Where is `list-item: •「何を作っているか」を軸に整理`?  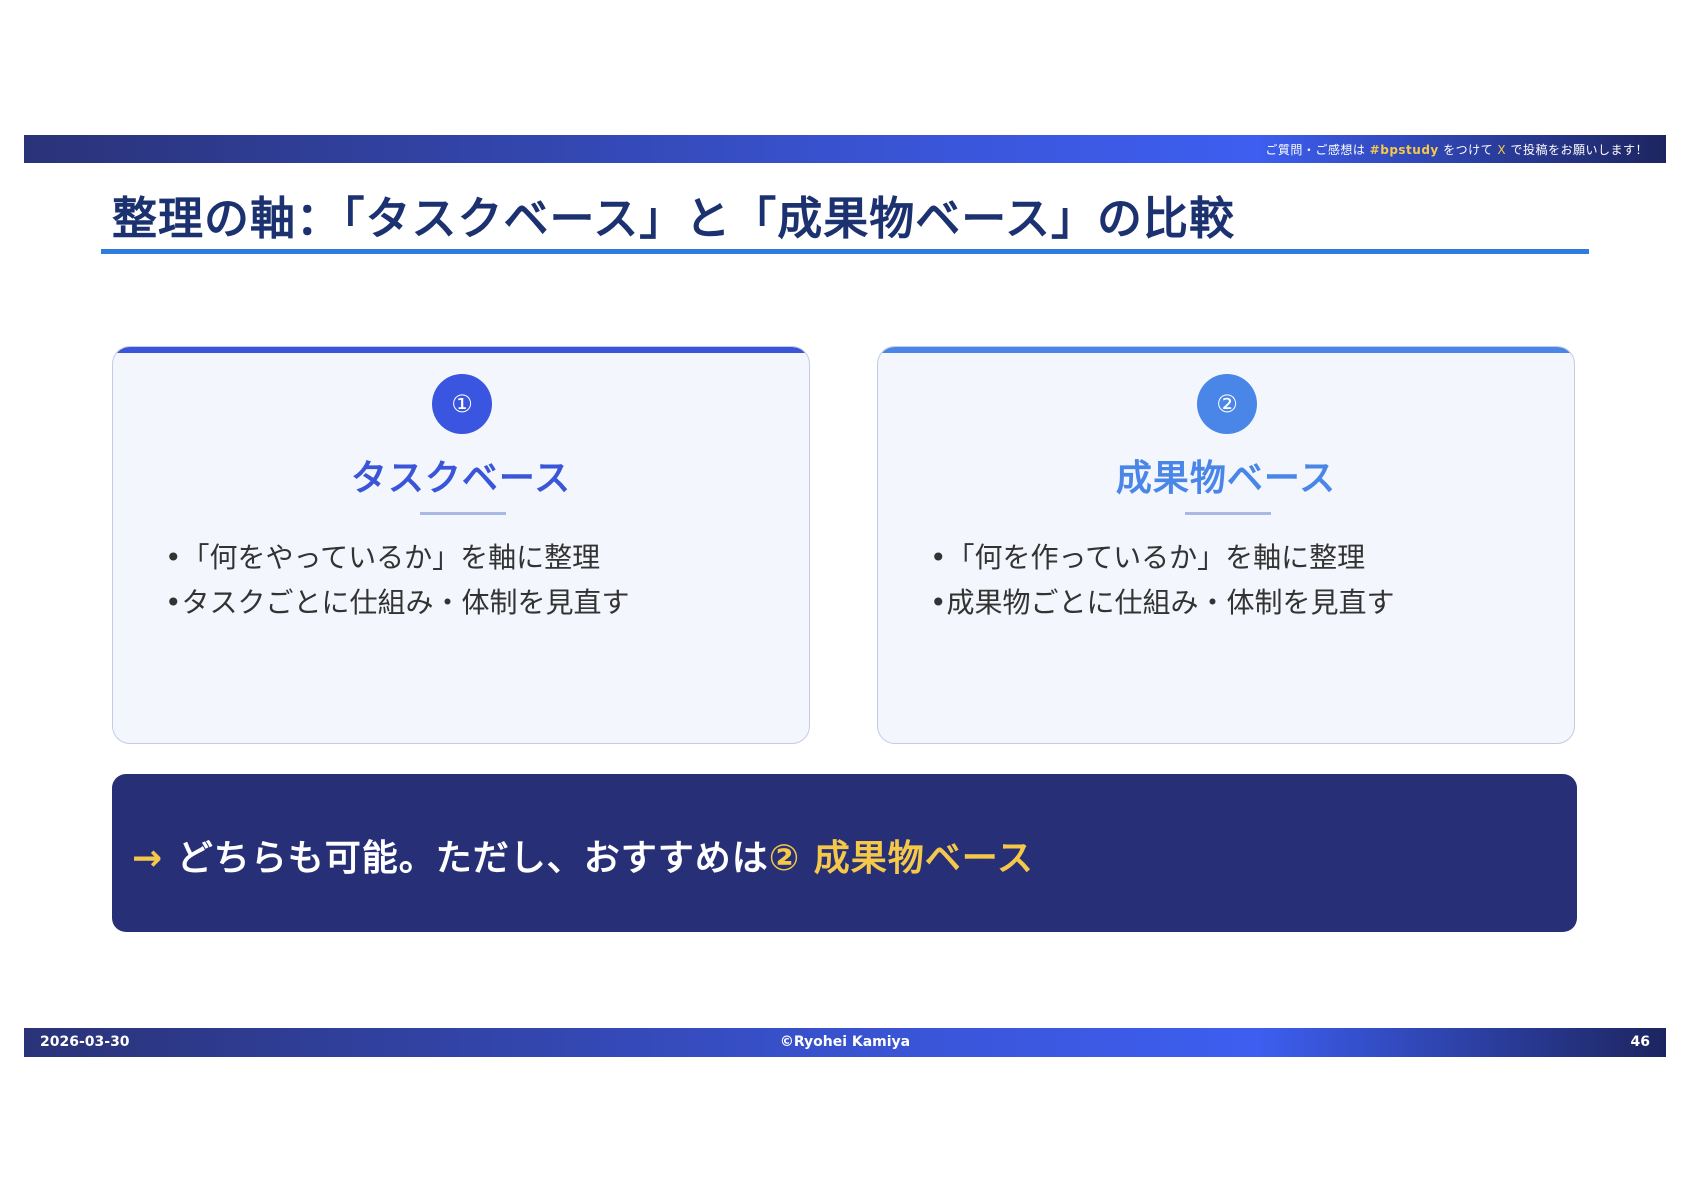
list-item: •「何を作っているか」を軸に整理 is located at coordinates (1148, 557).